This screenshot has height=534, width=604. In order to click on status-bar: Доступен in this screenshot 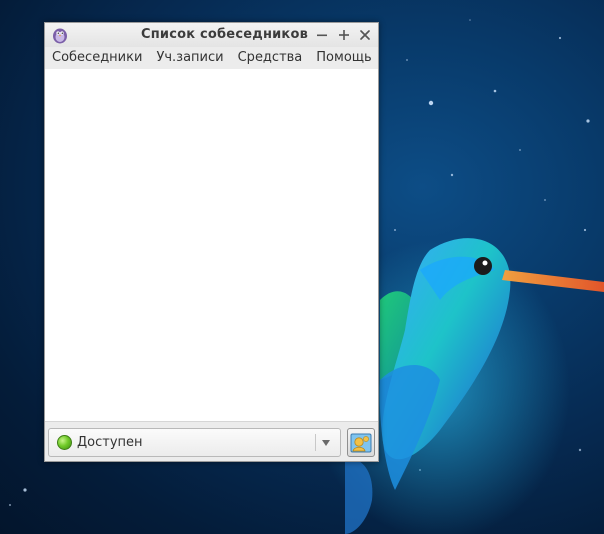, I will do `click(211, 441)`.